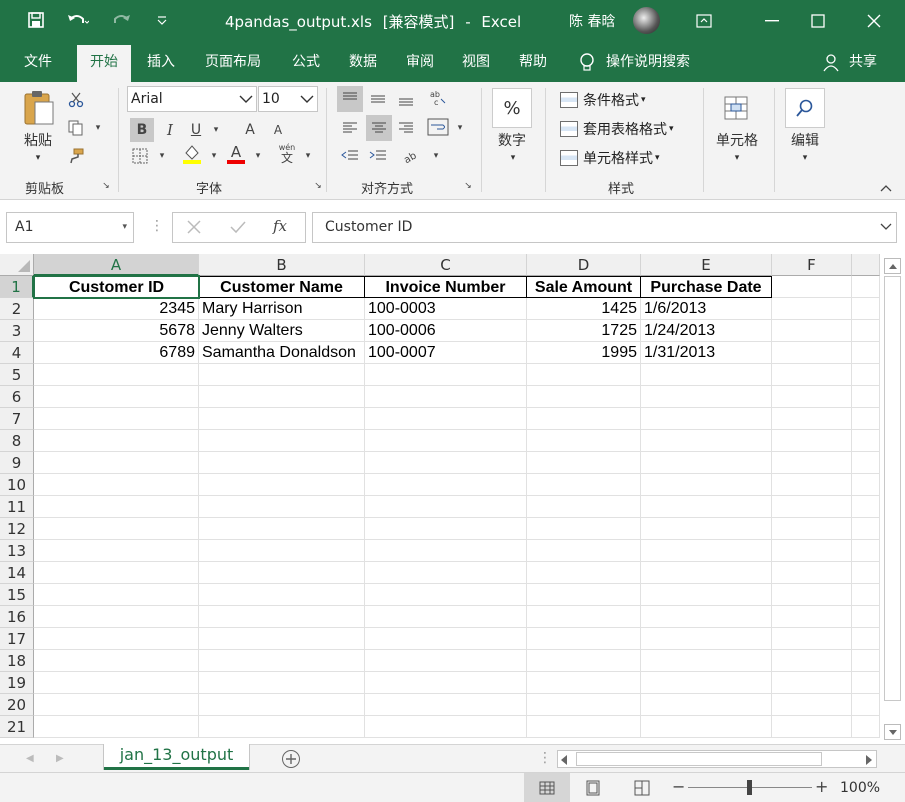  I want to click on number-group-label: 数字, so click(512, 140).